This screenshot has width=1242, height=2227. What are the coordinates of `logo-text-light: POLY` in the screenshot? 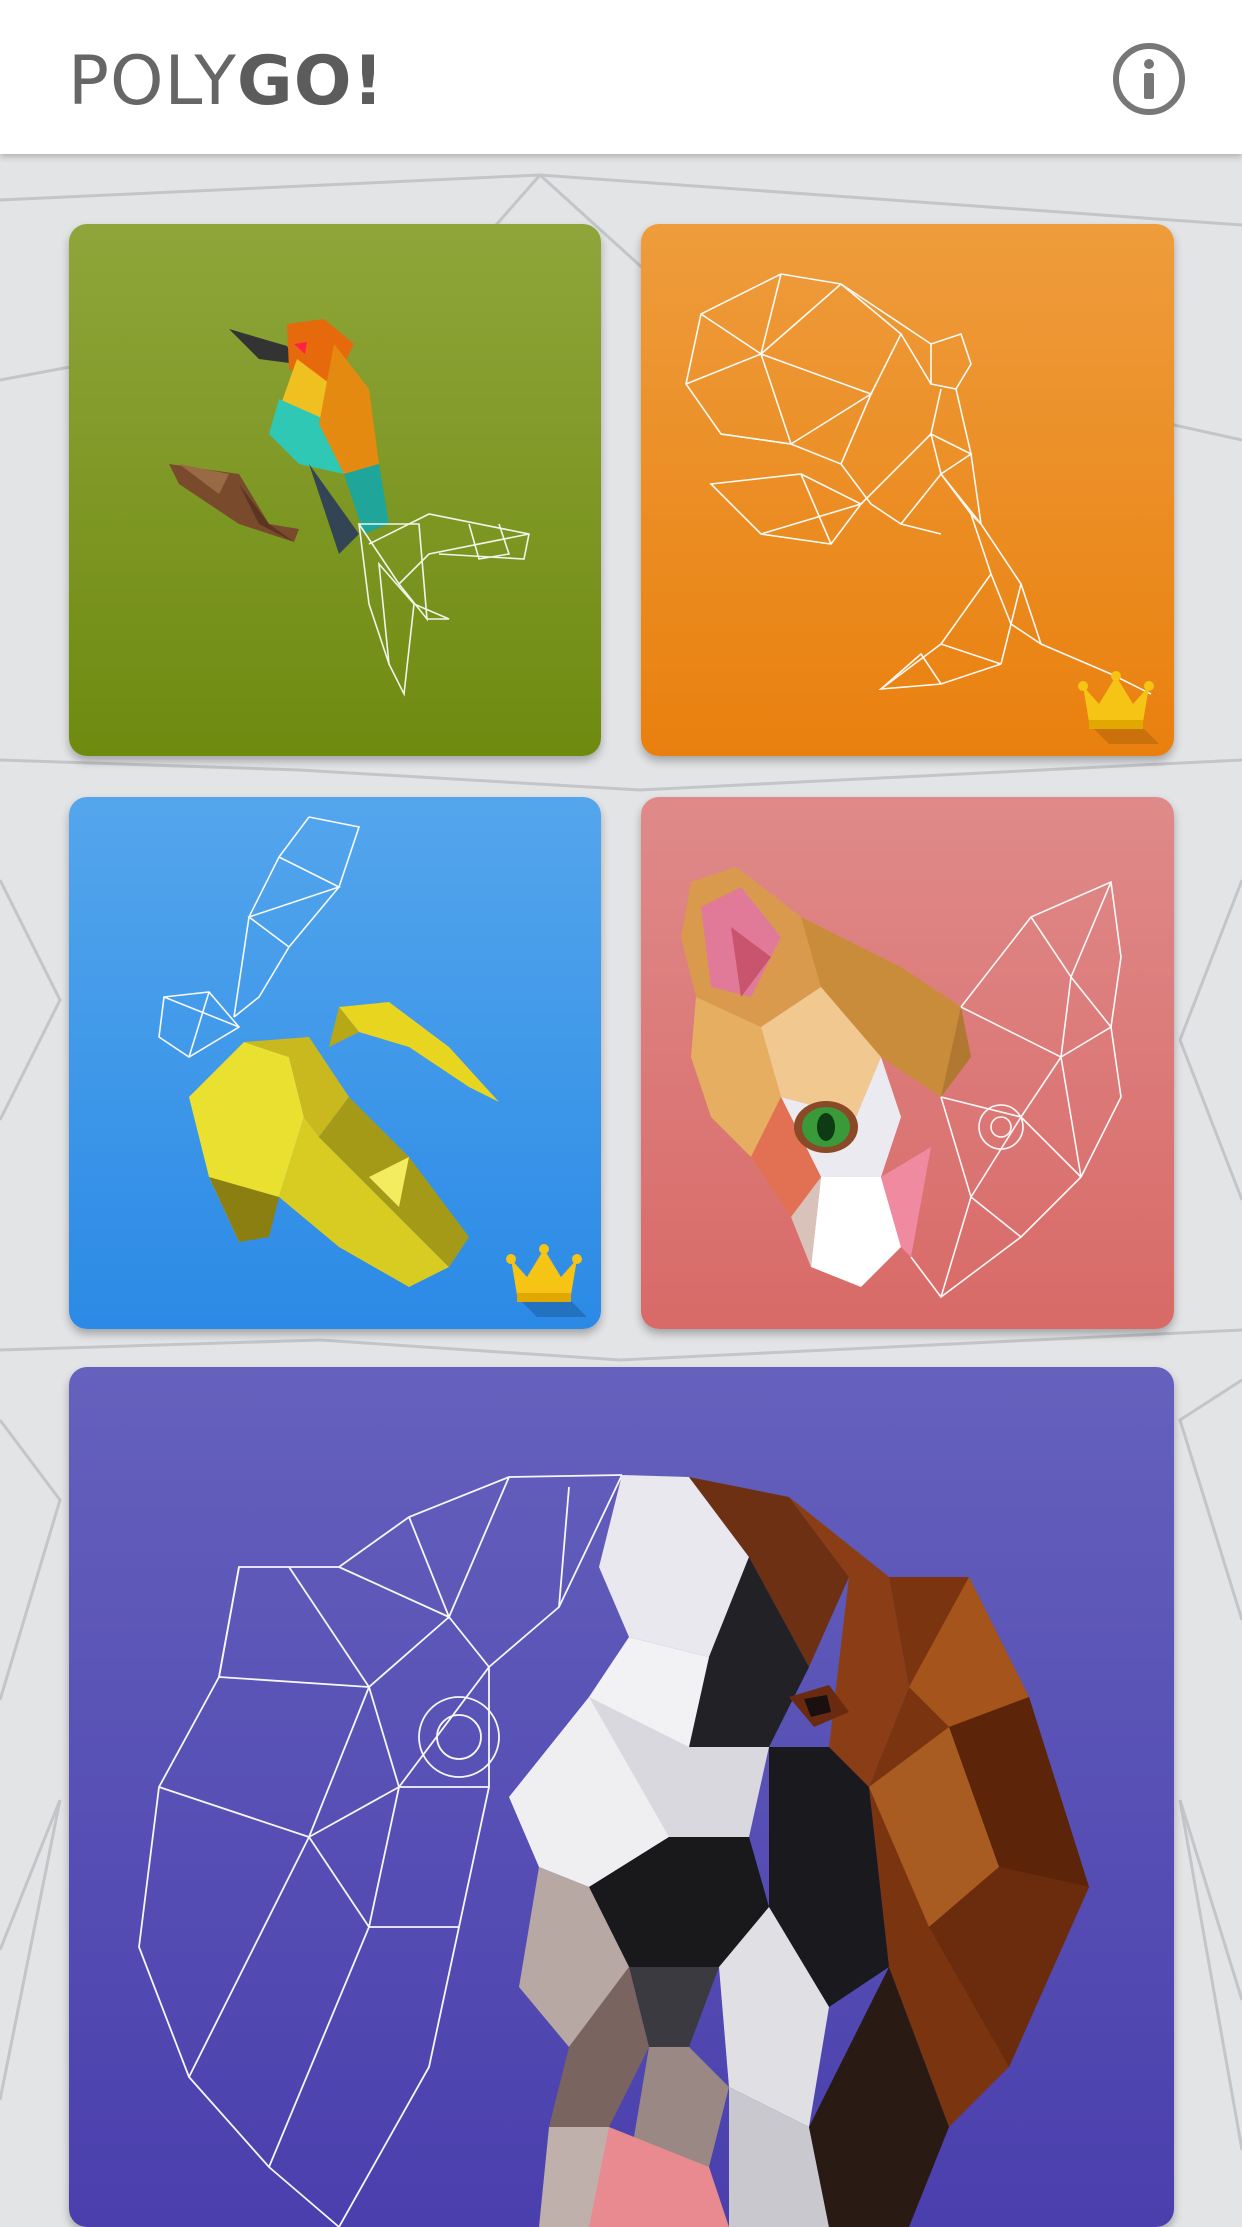 It's located at (152, 81).